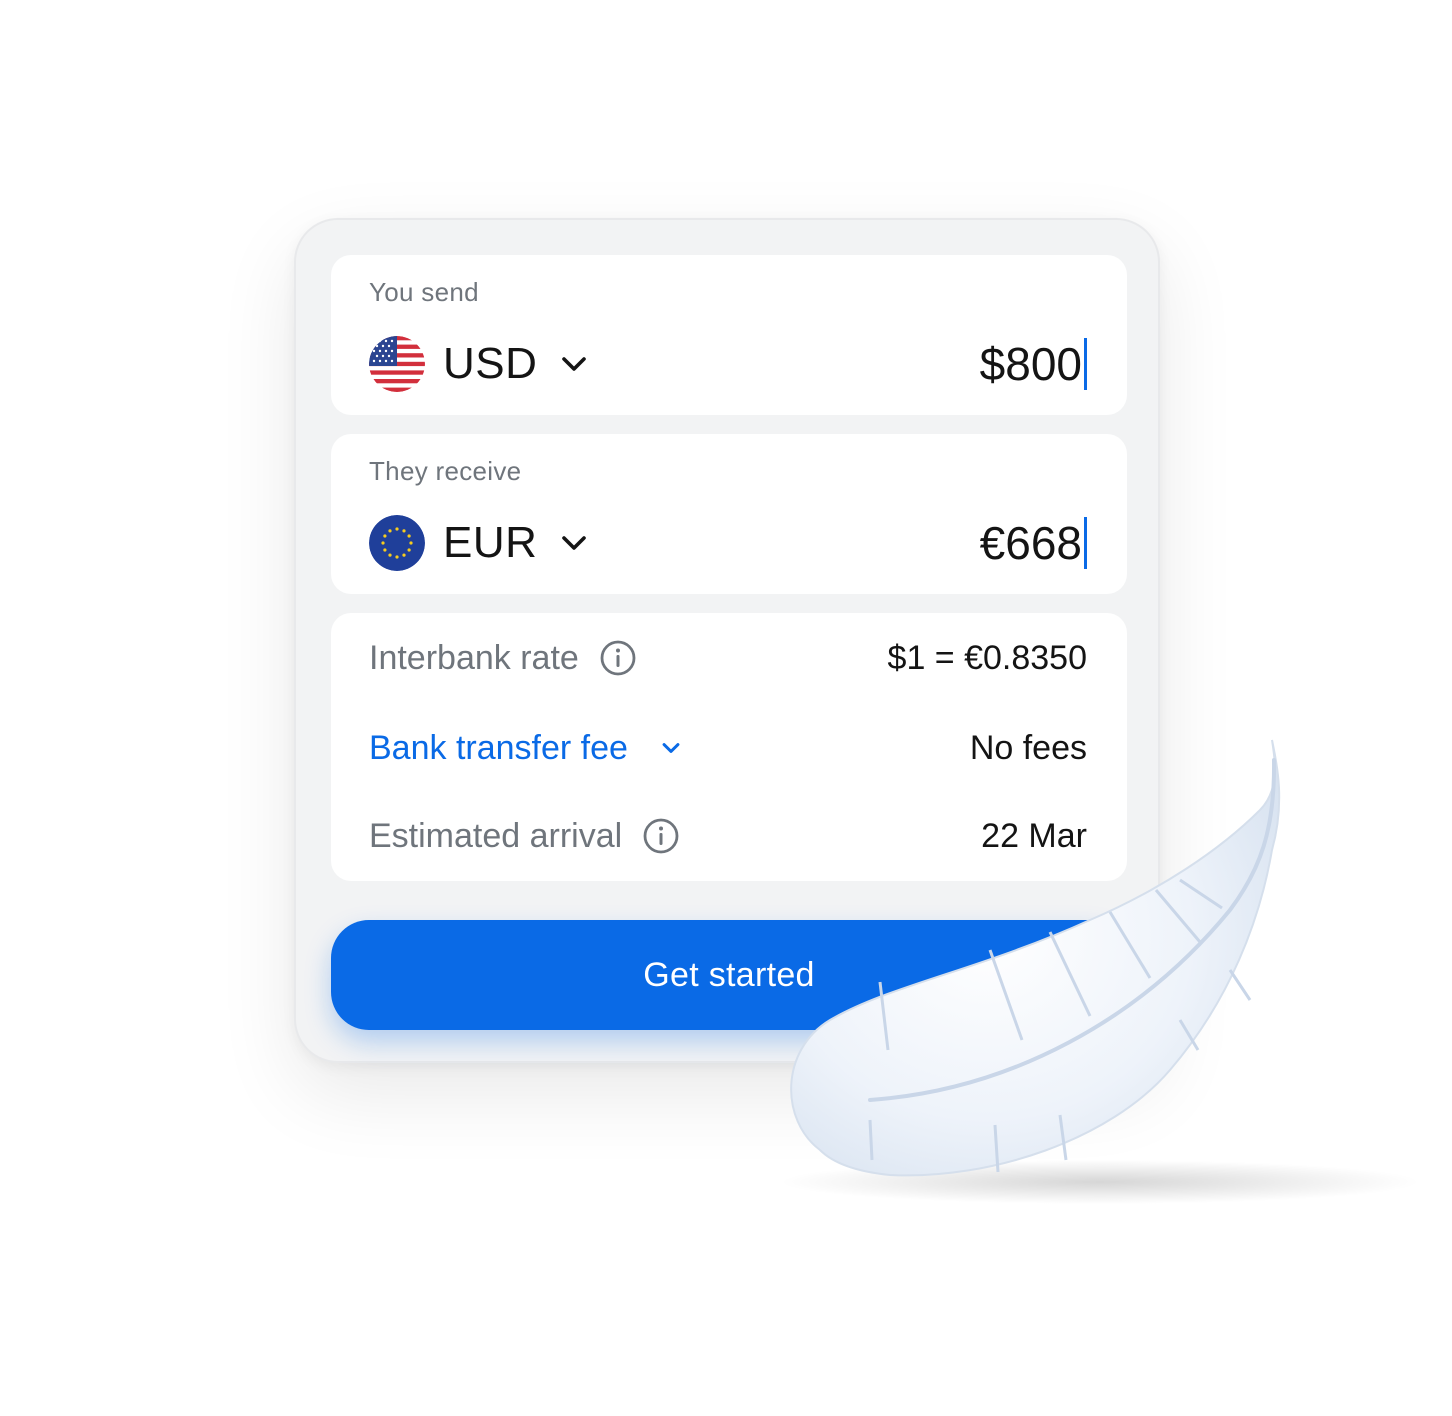 This screenshot has width=1452, height=1416. Describe the element at coordinates (445, 471) in the screenshot. I see `receive-label: They receive` at that location.